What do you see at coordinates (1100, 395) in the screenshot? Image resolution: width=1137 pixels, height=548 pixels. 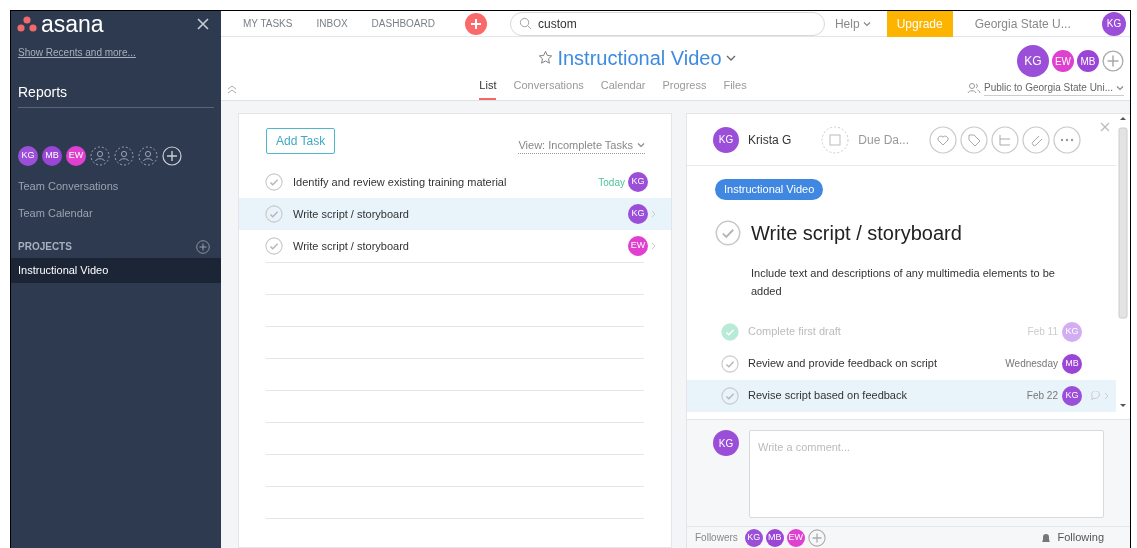 I see `comment-icon` at bounding box center [1100, 395].